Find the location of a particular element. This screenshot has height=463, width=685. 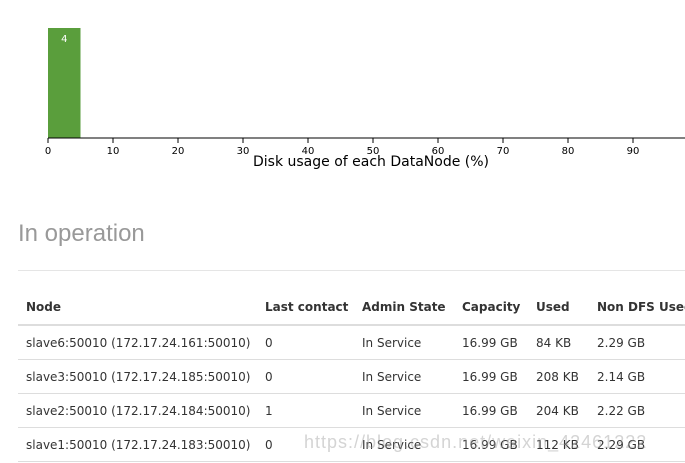

bar-count-label: 4 is located at coordinates (64, 39).